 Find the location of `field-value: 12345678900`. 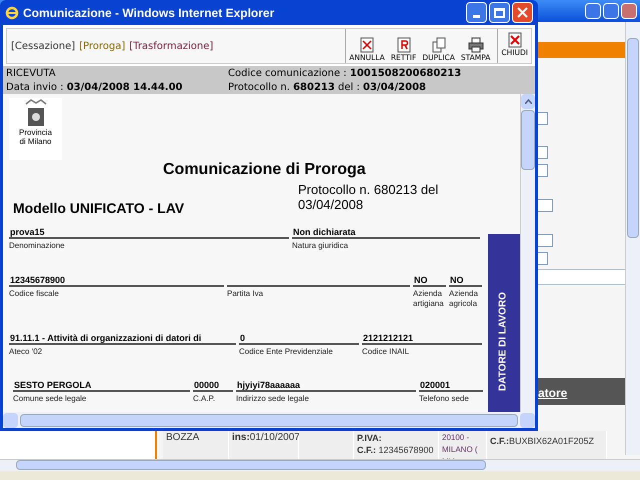

field-value: 12345678900 is located at coordinates (38, 280).